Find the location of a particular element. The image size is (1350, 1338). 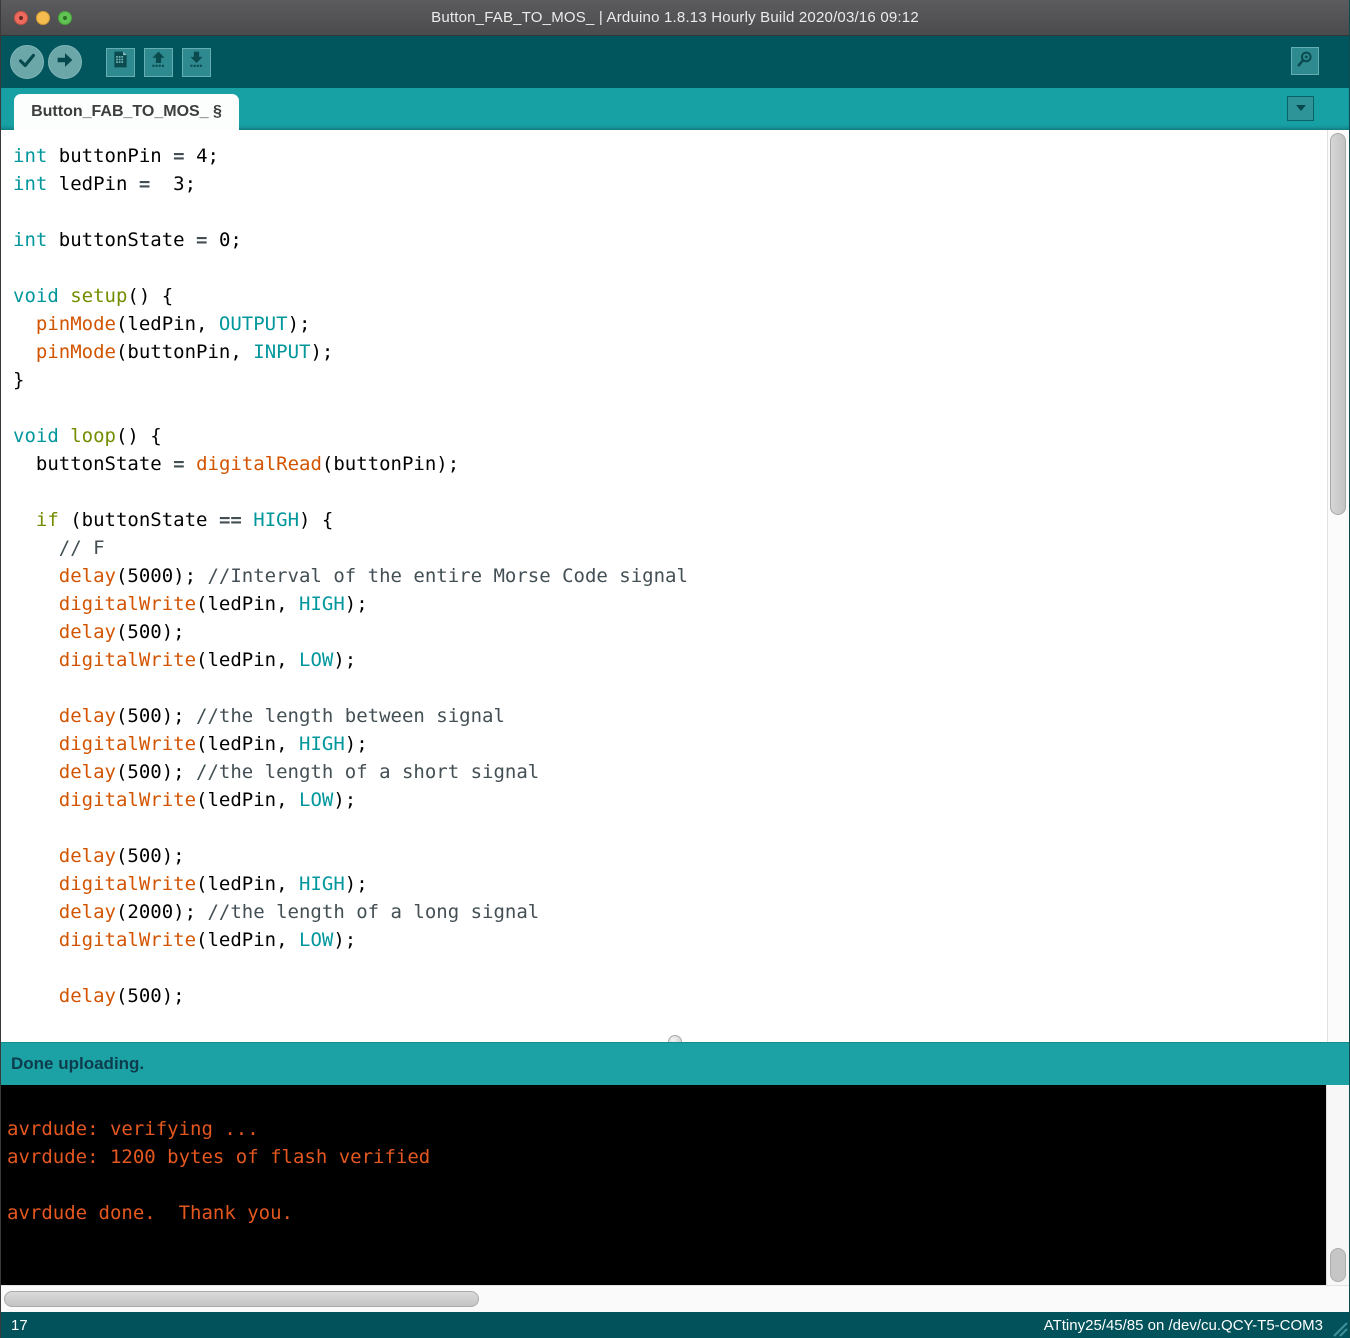

zoom-icon is located at coordinates (65, 18).